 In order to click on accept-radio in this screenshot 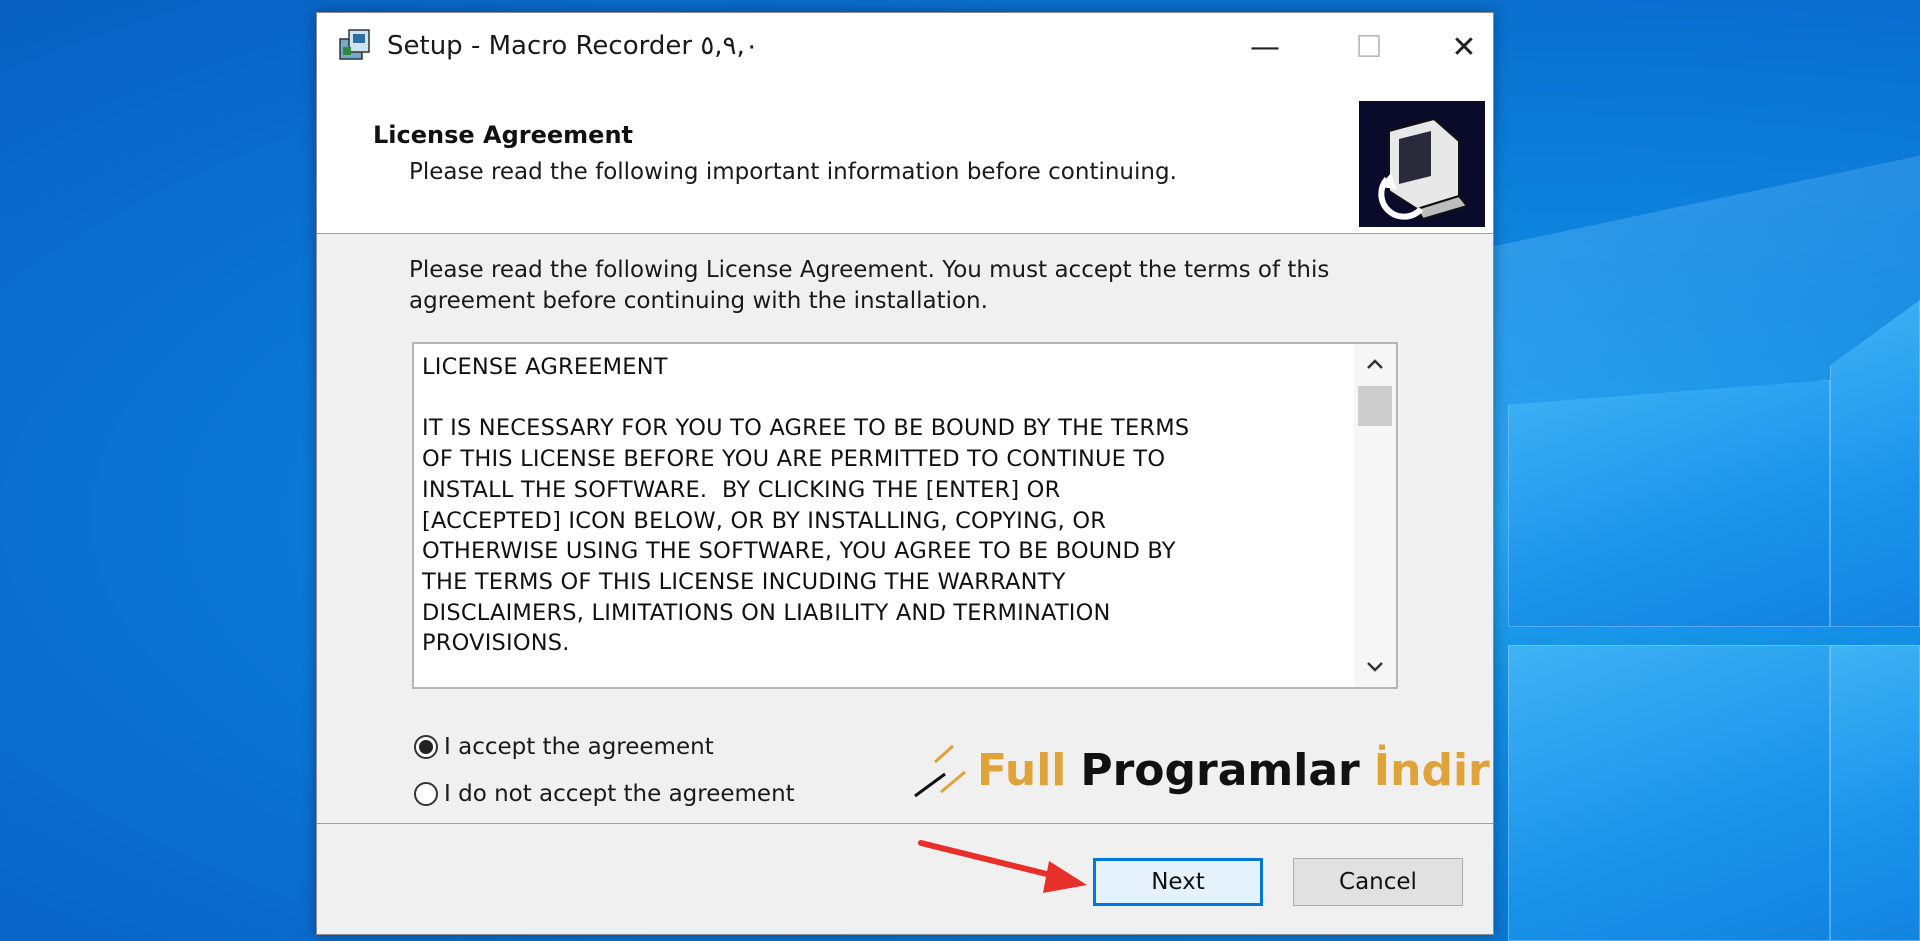, I will do `click(426, 747)`.